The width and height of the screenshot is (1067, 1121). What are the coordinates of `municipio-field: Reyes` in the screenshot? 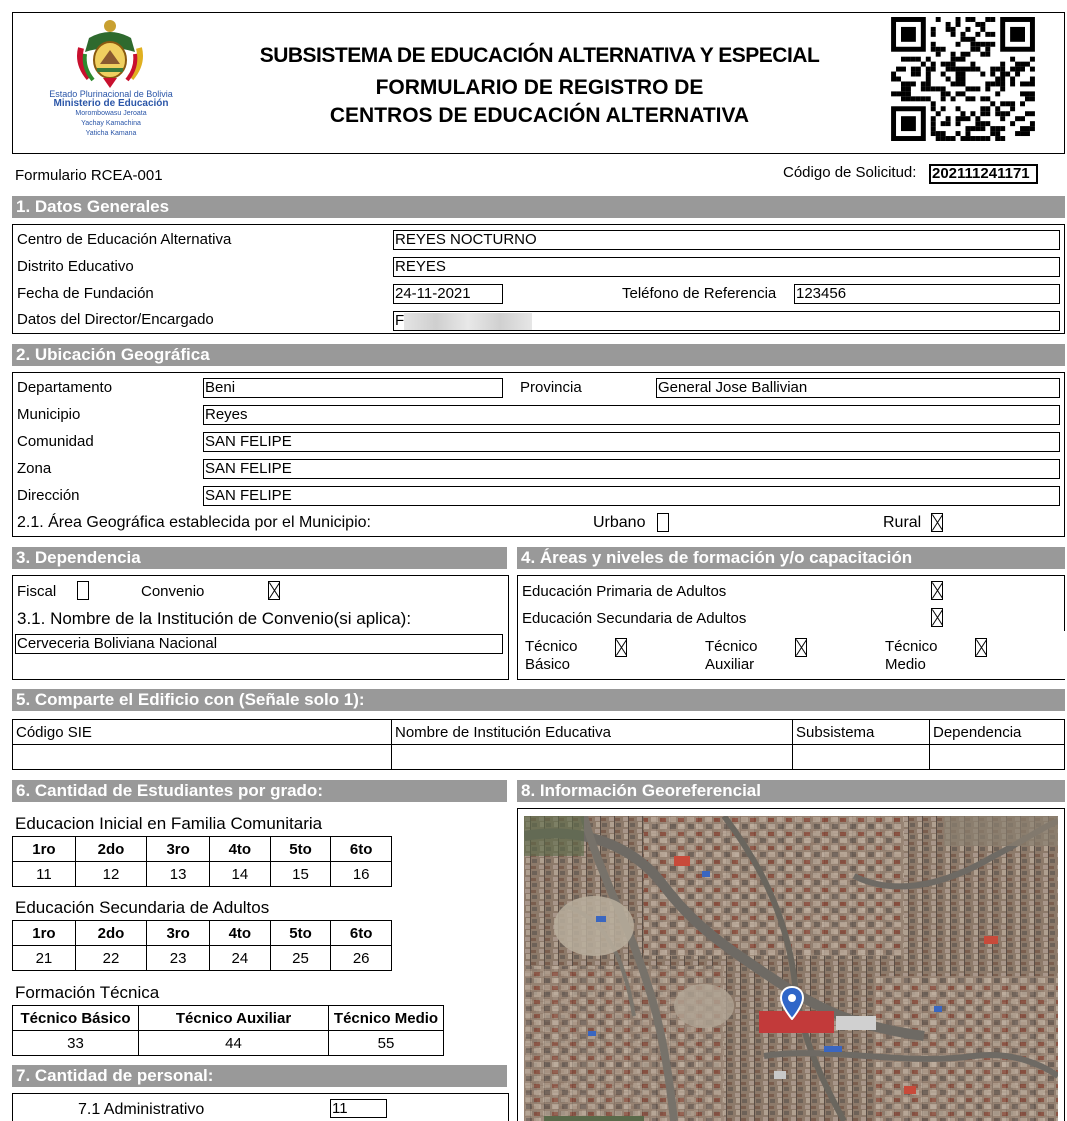 It's located at (631, 415).